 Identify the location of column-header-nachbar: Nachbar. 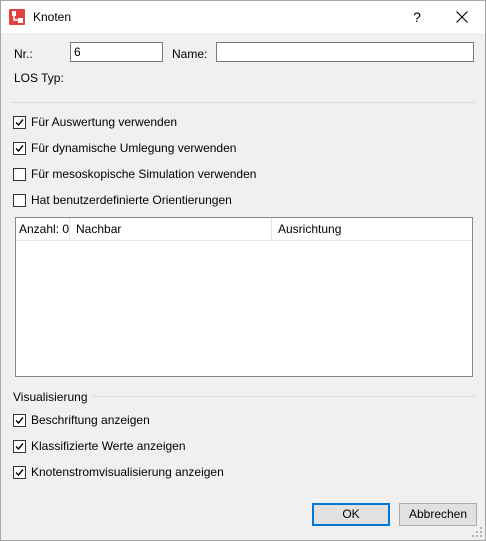
(171, 229).